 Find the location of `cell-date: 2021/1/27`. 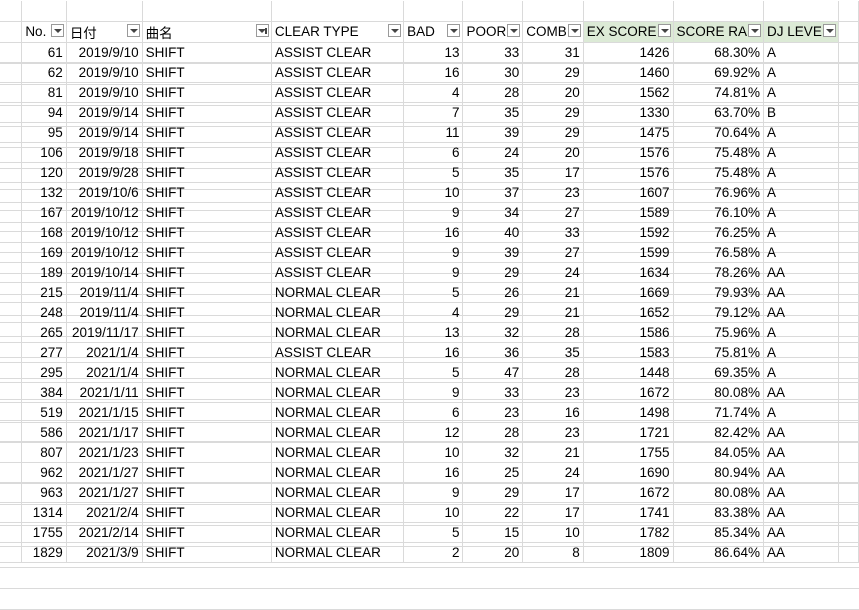

cell-date: 2021/1/27 is located at coordinates (104, 472).